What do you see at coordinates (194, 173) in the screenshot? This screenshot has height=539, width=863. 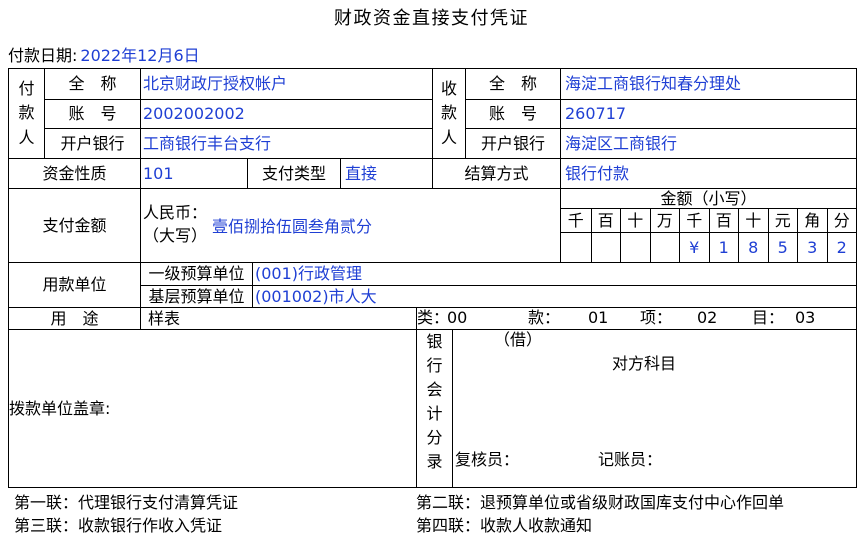 I see `fund-nature-value: 101` at bounding box center [194, 173].